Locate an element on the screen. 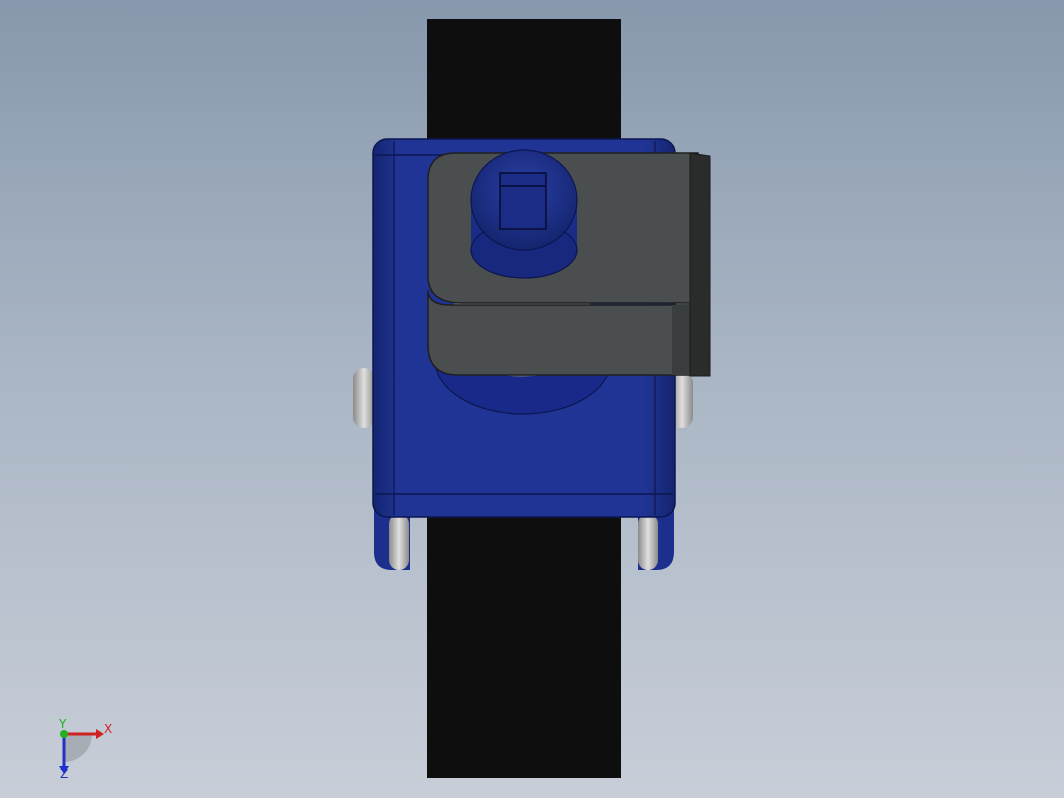  triad-background-arc is located at coordinates (78, 748).